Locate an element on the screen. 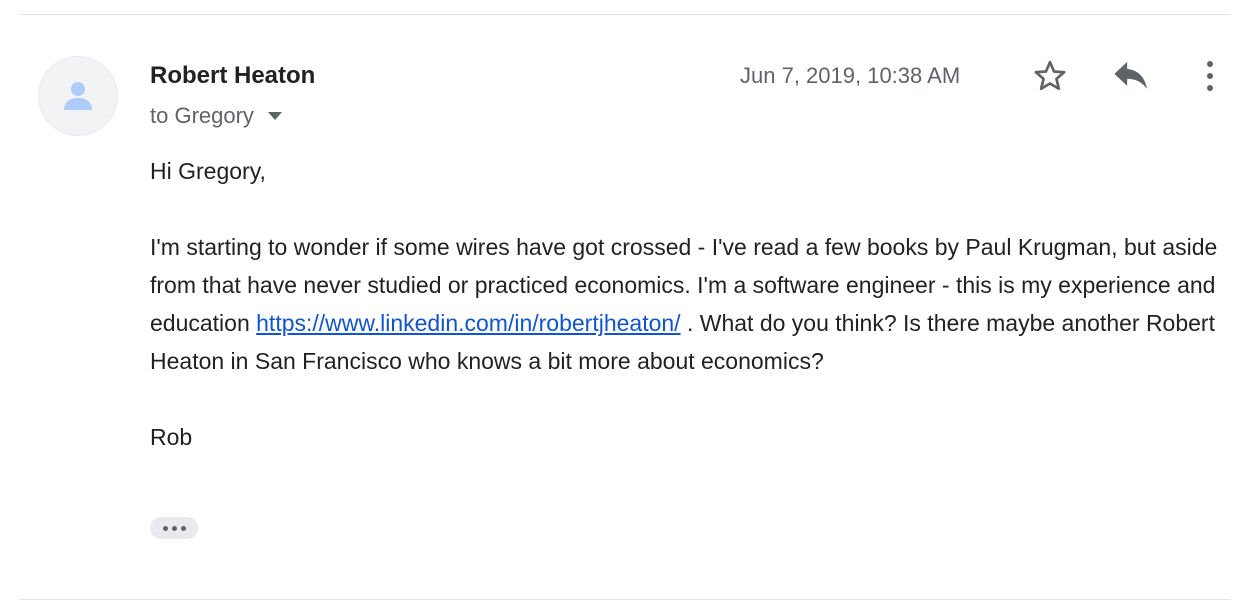 This screenshot has width=1252, height=610. timestamp: Jun 7, 2019, 10:38 AM is located at coordinates (850, 75).